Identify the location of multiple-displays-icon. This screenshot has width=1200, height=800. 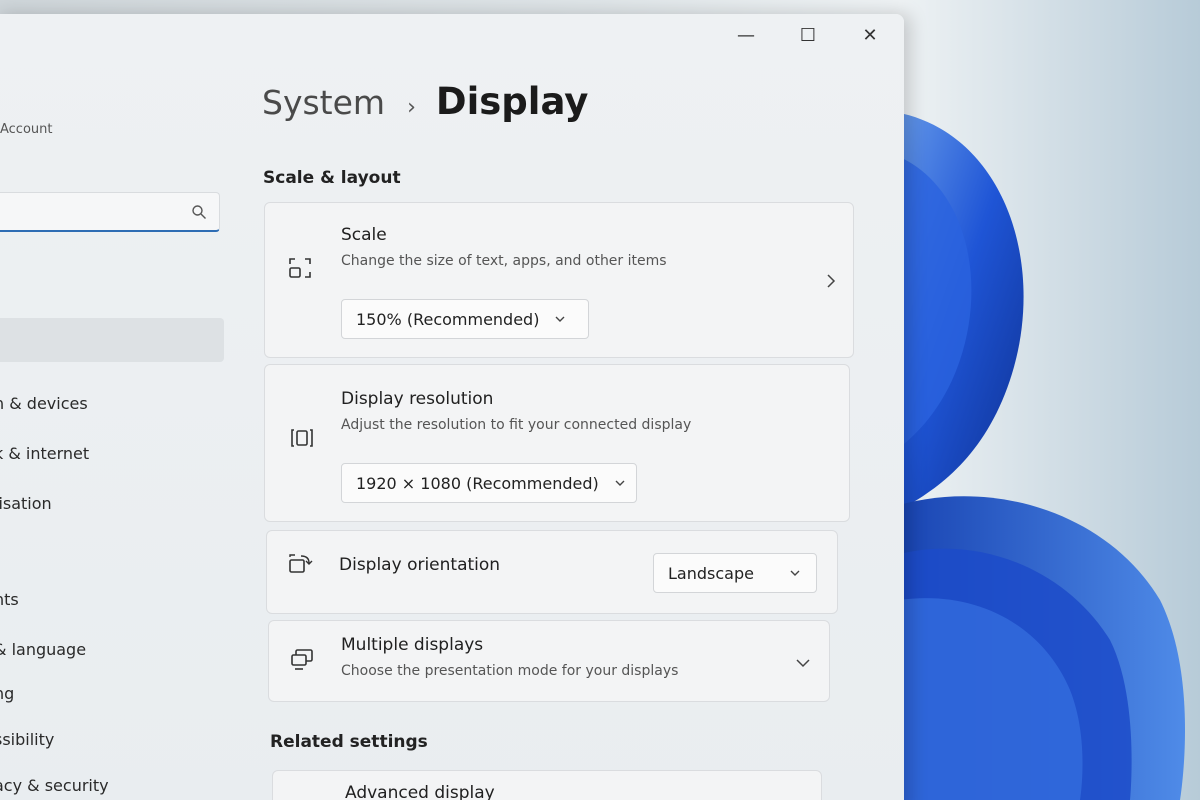
(302, 659).